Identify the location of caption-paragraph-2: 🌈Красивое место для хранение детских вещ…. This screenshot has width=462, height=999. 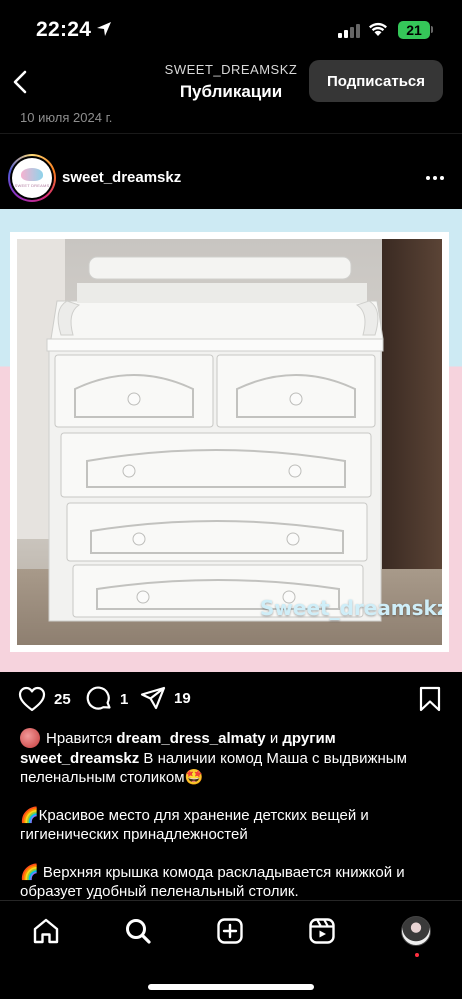
(194, 825).